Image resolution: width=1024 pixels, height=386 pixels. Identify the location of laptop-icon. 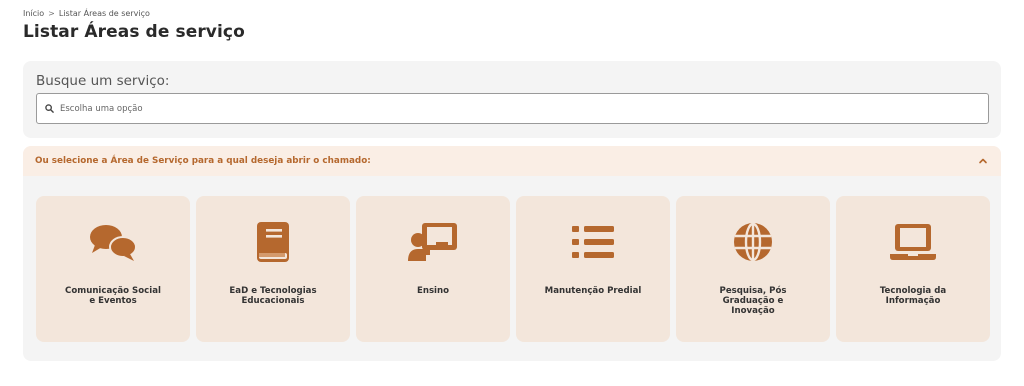
(913, 242).